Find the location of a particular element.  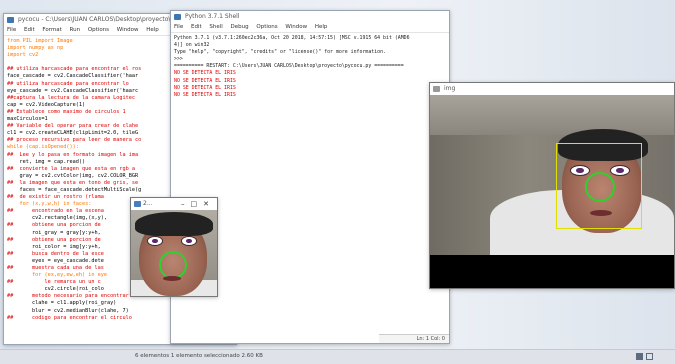

small-camera-view is located at coordinates (174, 253).